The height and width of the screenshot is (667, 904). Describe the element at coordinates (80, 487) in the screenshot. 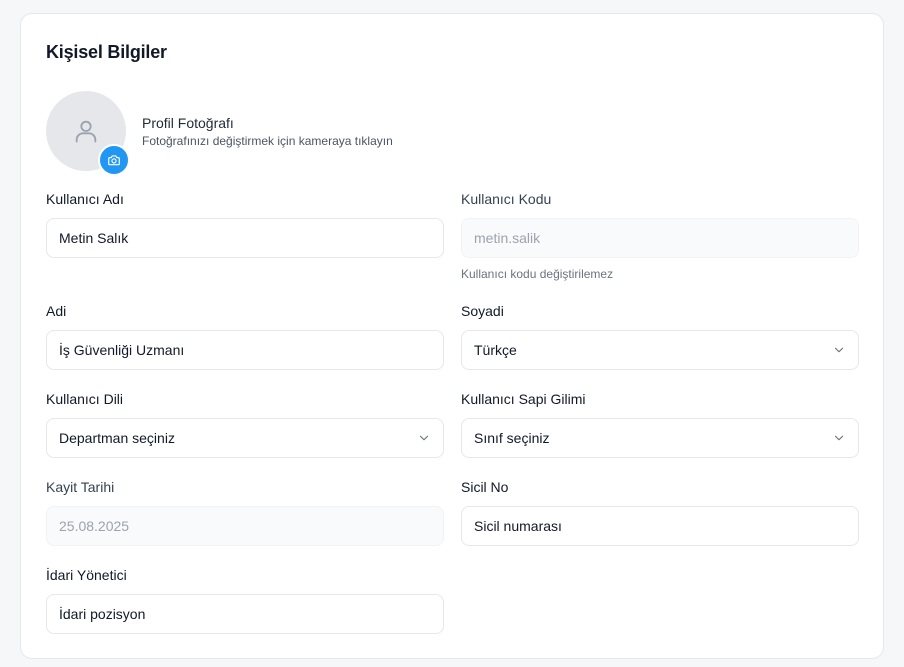

I see `registration-date-label: Kayit Tarihi` at that location.